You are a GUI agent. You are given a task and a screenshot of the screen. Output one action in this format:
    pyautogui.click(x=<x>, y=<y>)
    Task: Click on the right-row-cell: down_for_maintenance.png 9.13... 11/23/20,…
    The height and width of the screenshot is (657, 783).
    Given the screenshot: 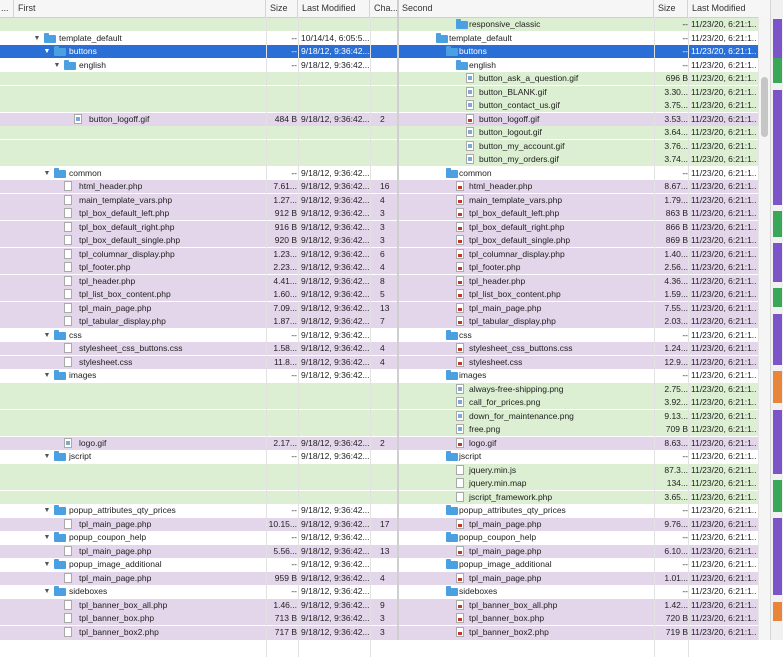 What is the action you would take?
    pyautogui.click(x=584, y=416)
    